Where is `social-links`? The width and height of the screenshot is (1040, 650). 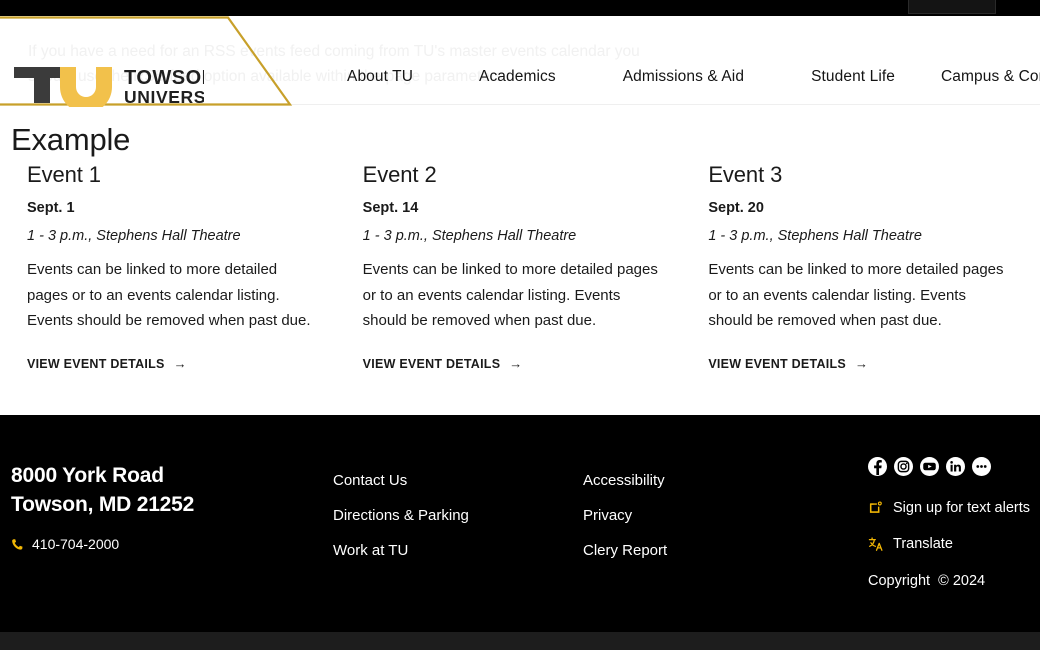
social-links is located at coordinates (929, 466).